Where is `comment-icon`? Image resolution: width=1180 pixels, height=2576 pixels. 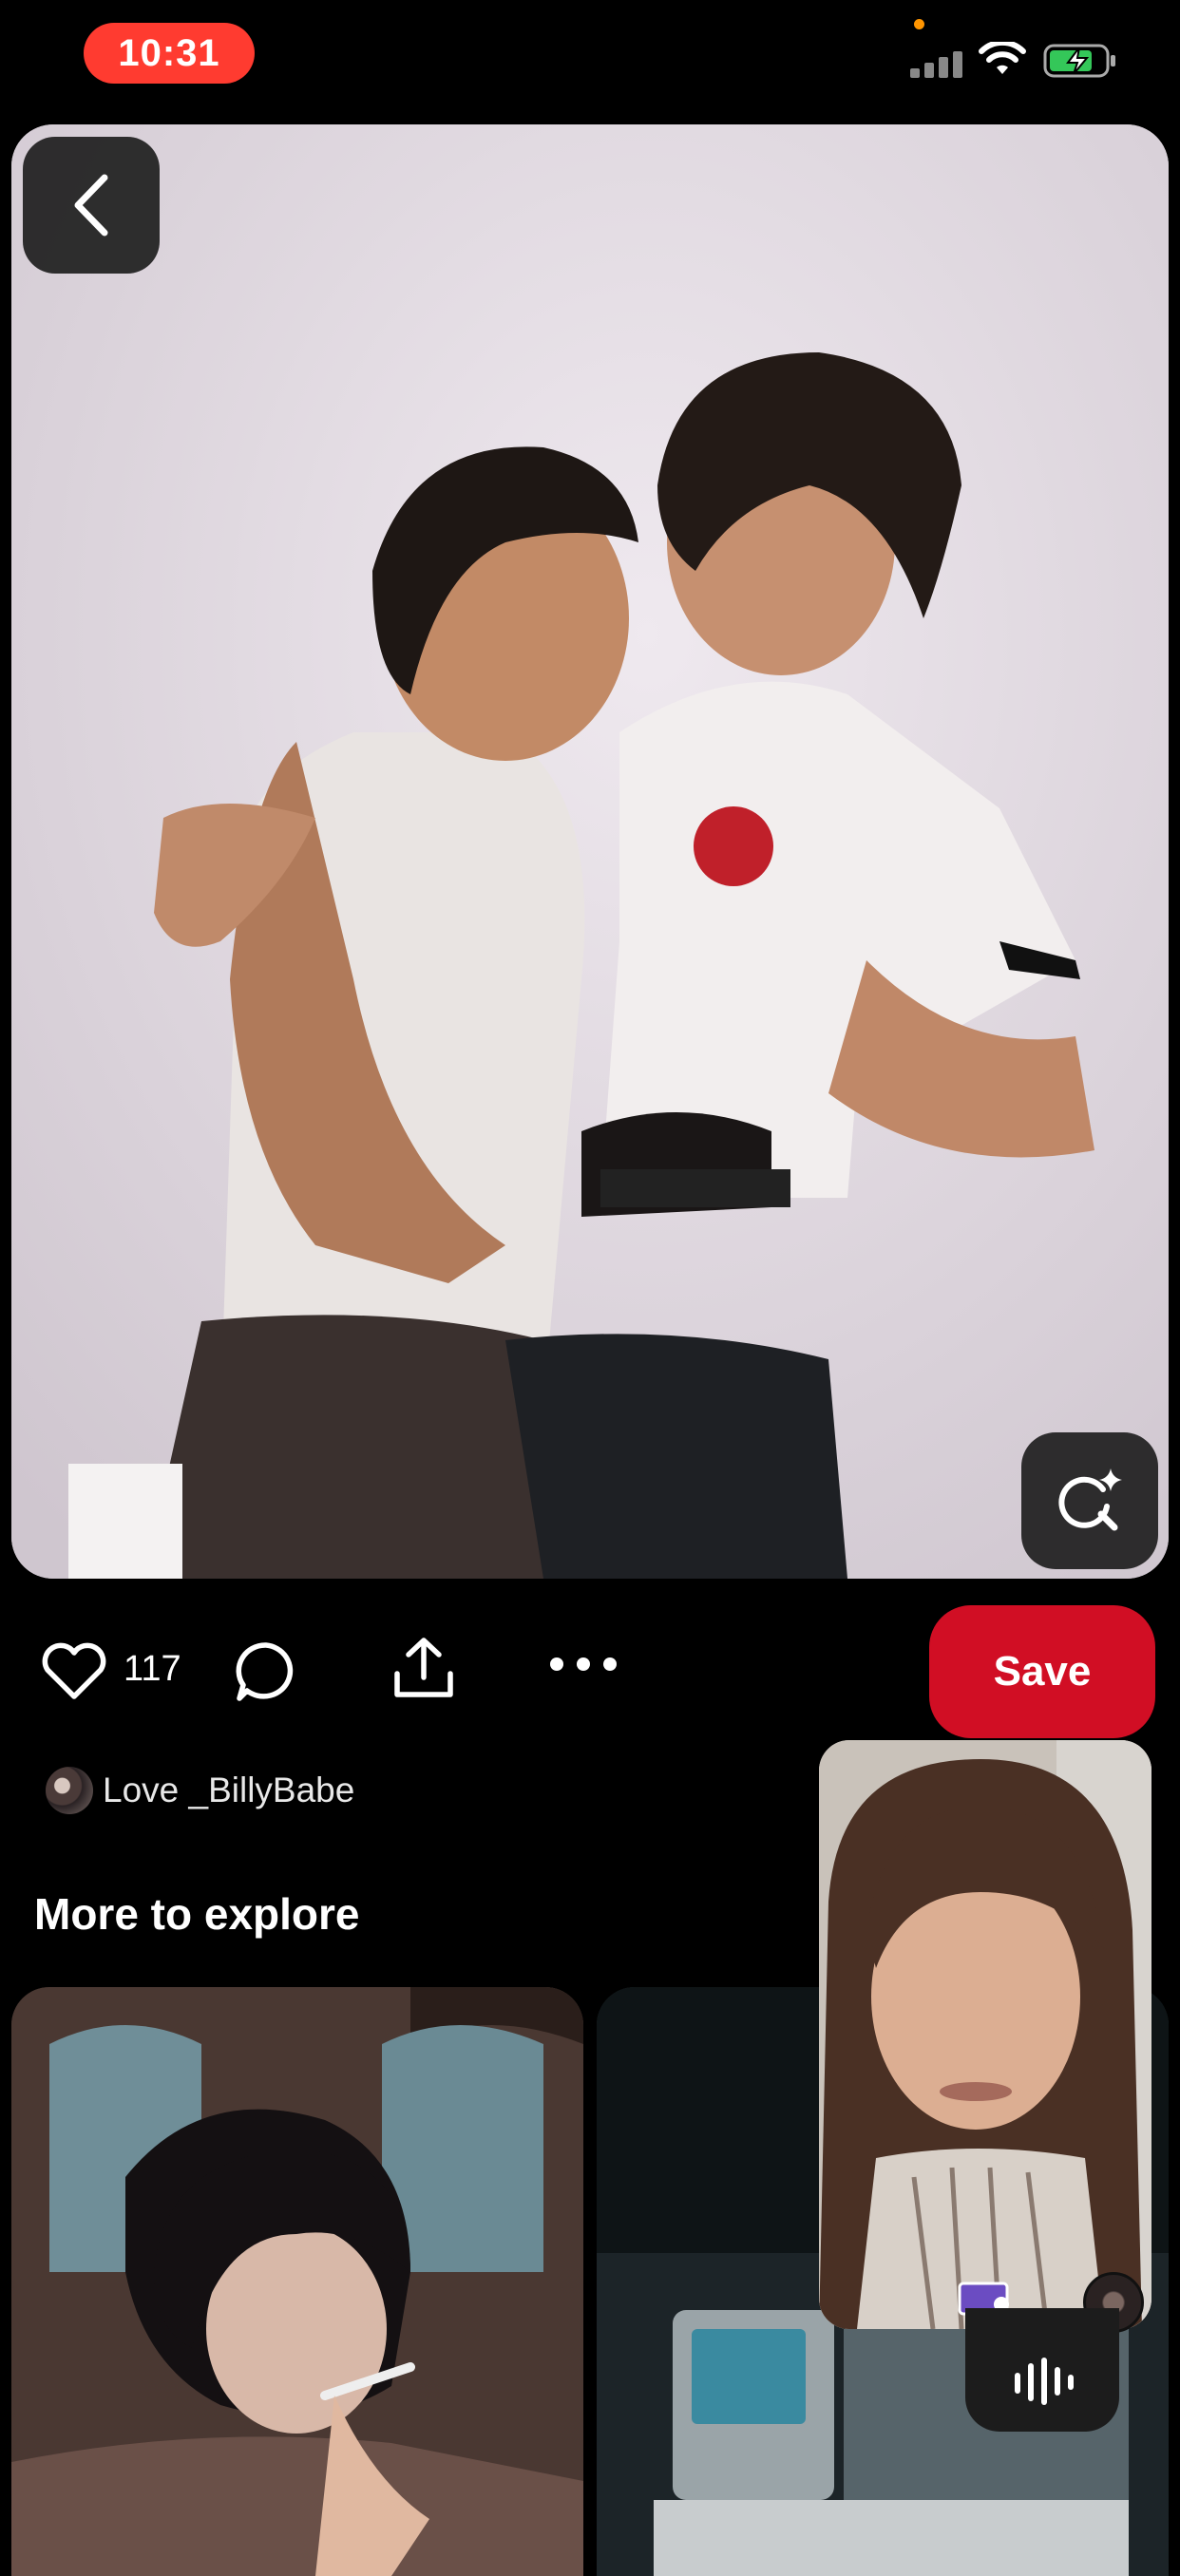
comment-icon is located at coordinates (265, 1671).